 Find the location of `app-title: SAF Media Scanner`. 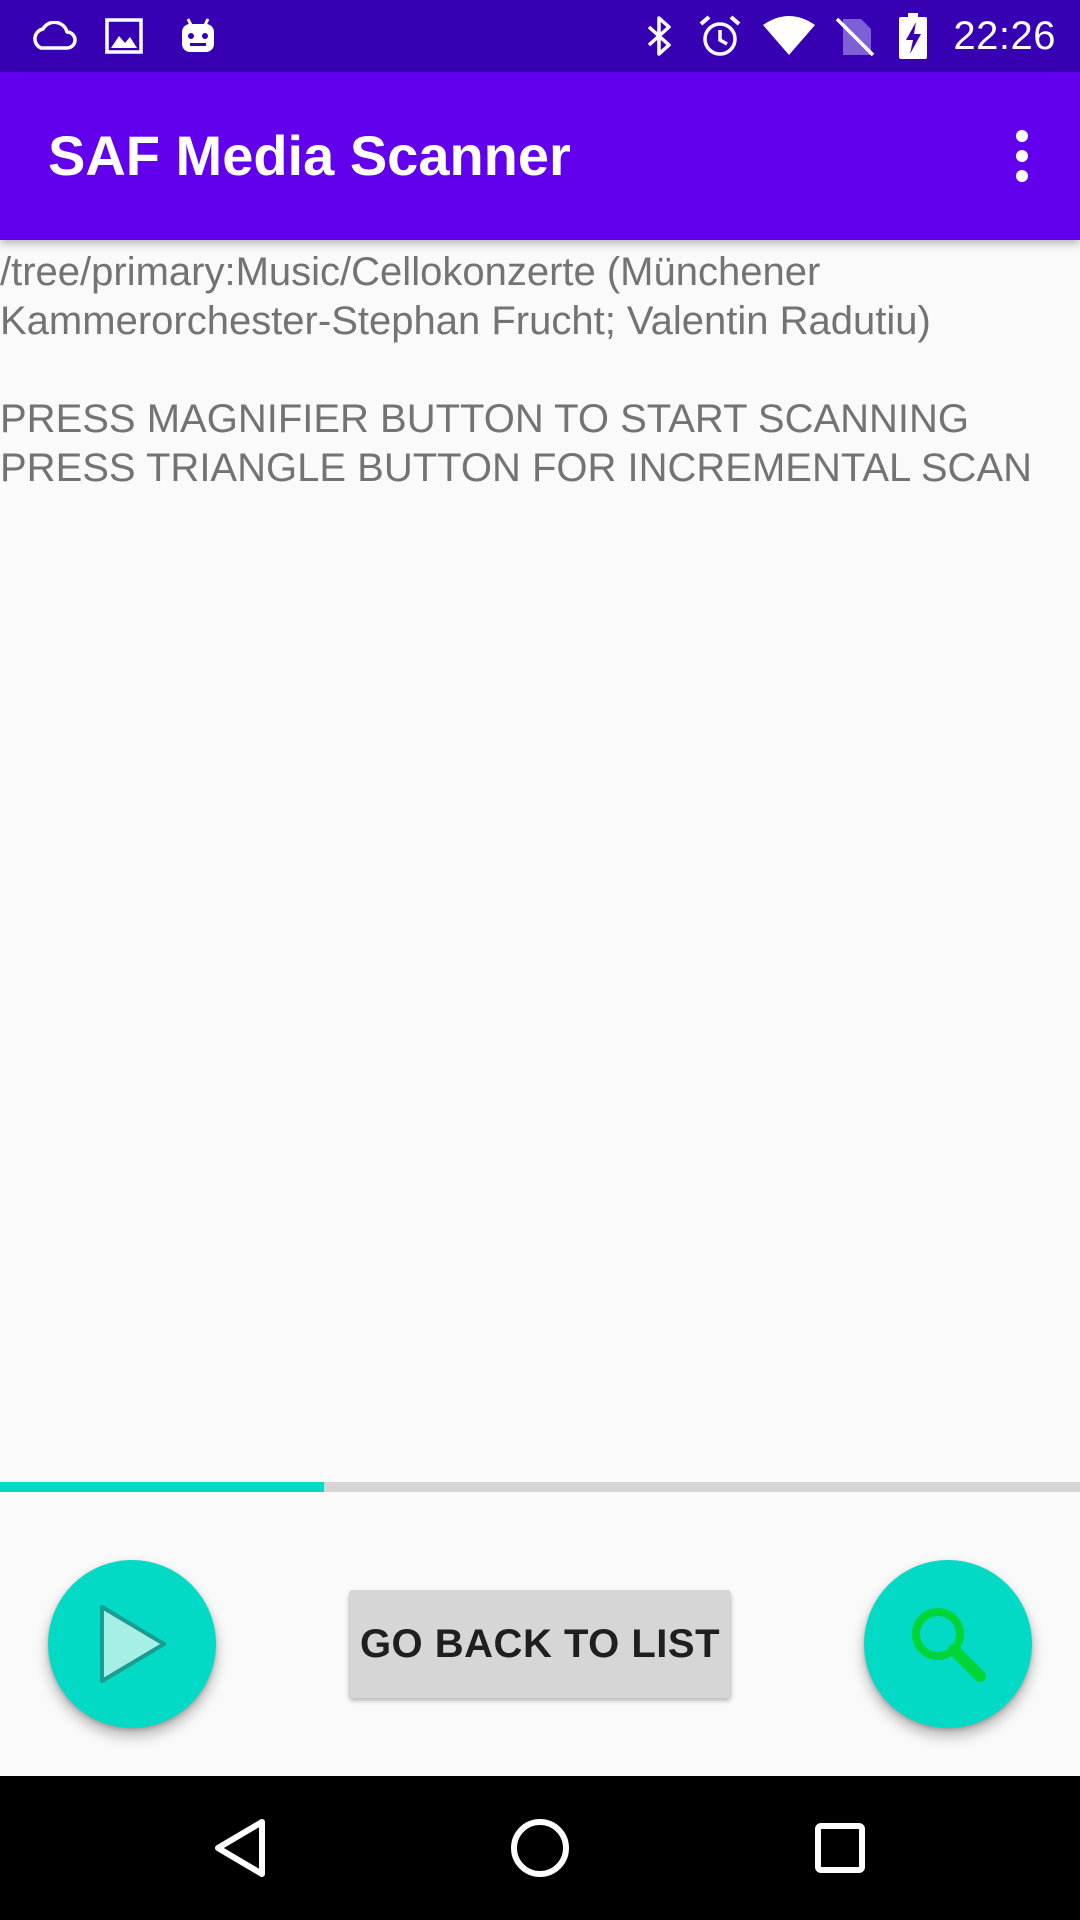

app-title: SAF Media Scanner is located at coordinates (309, 155).